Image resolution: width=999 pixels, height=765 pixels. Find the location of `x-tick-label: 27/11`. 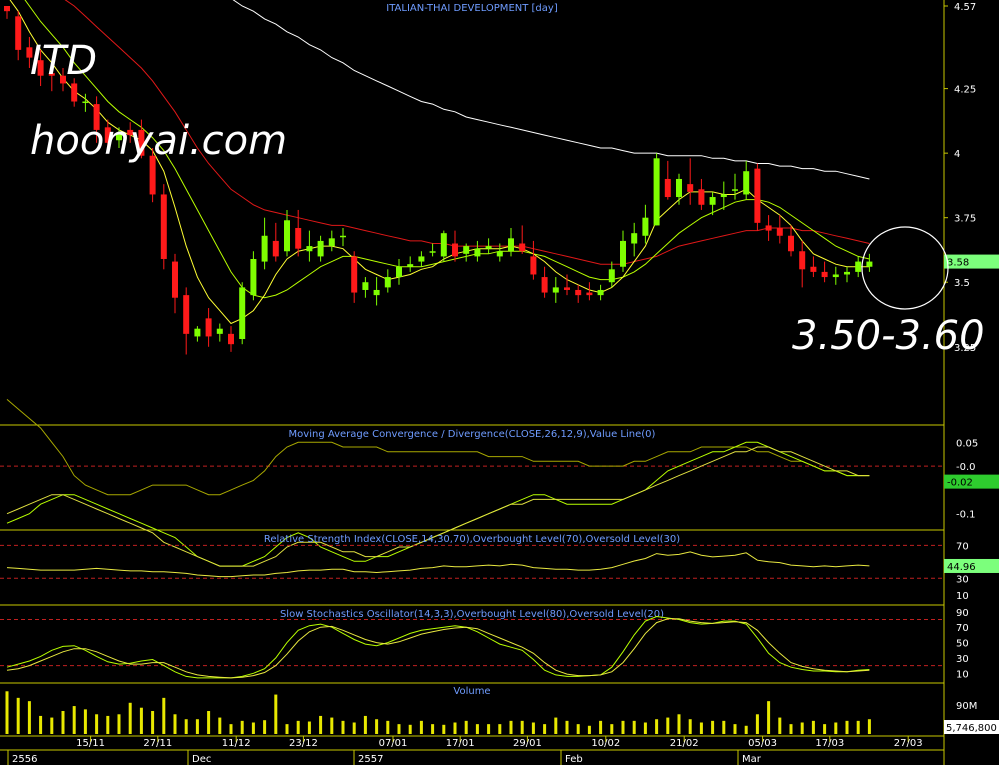

x-tick-label: 27/11 is located at coordinates (157, 743).